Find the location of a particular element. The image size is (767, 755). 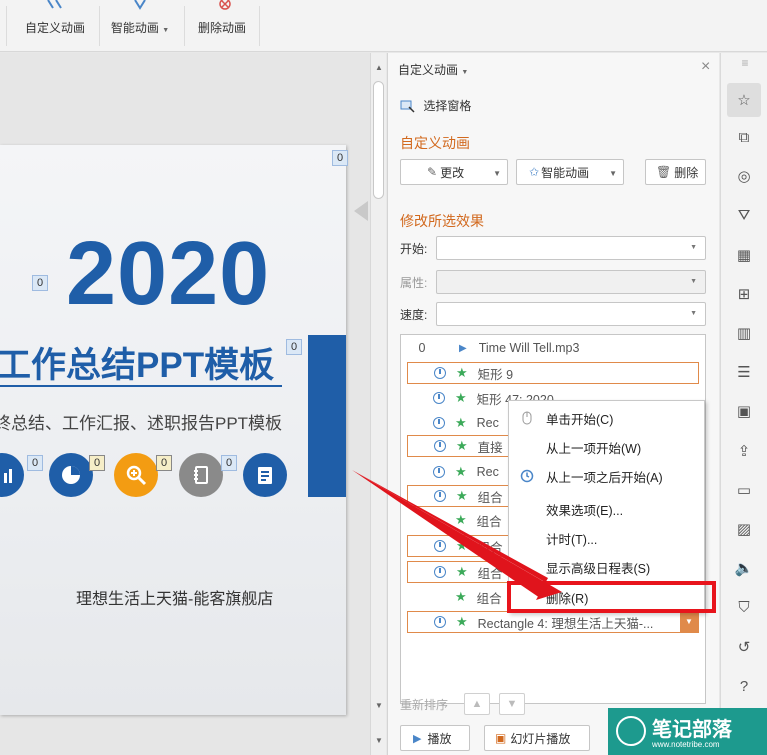

custom-animation-label: 自定义动画 is located at coordinates (54, 28).